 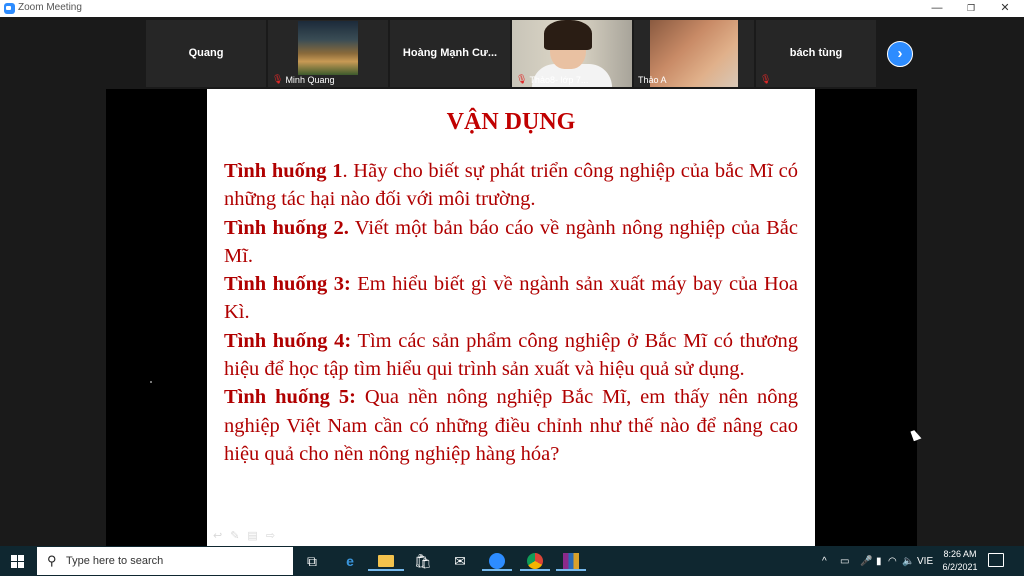 I want to click on participant-tile: bách tùng 🎙, so click(x=816, y=53).